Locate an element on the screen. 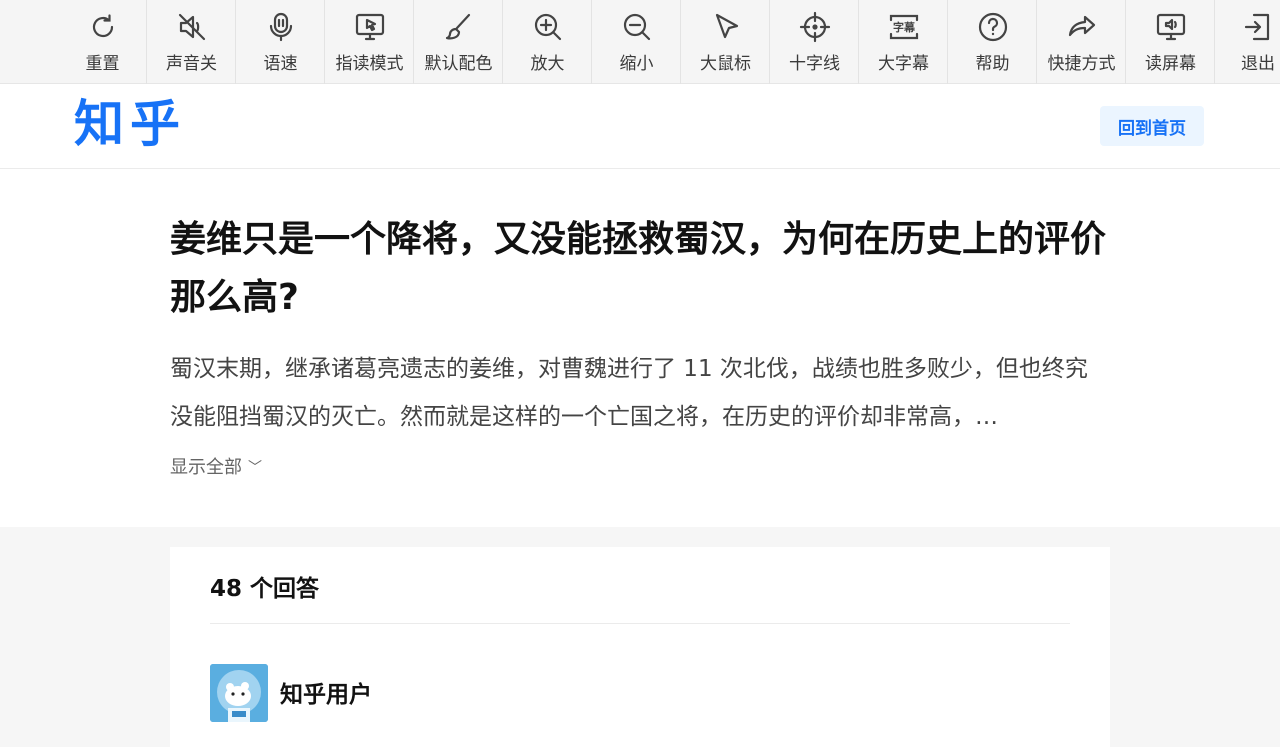  screen-reader-icon is located at coordinates (1171, 27).